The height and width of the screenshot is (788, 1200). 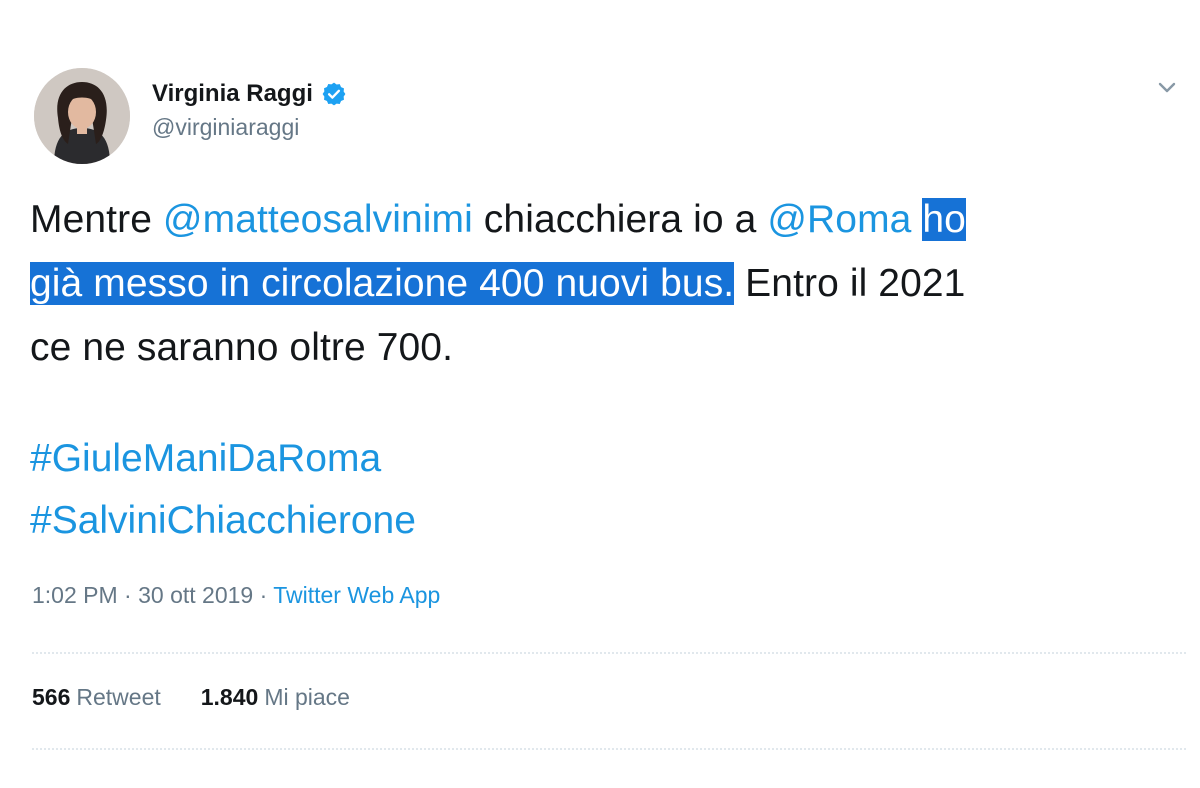 What do you see at coordinates (232, 94) in the screenshot?
I see `author-display-name: Virginia Raggi` at bounding box center [232, 94].